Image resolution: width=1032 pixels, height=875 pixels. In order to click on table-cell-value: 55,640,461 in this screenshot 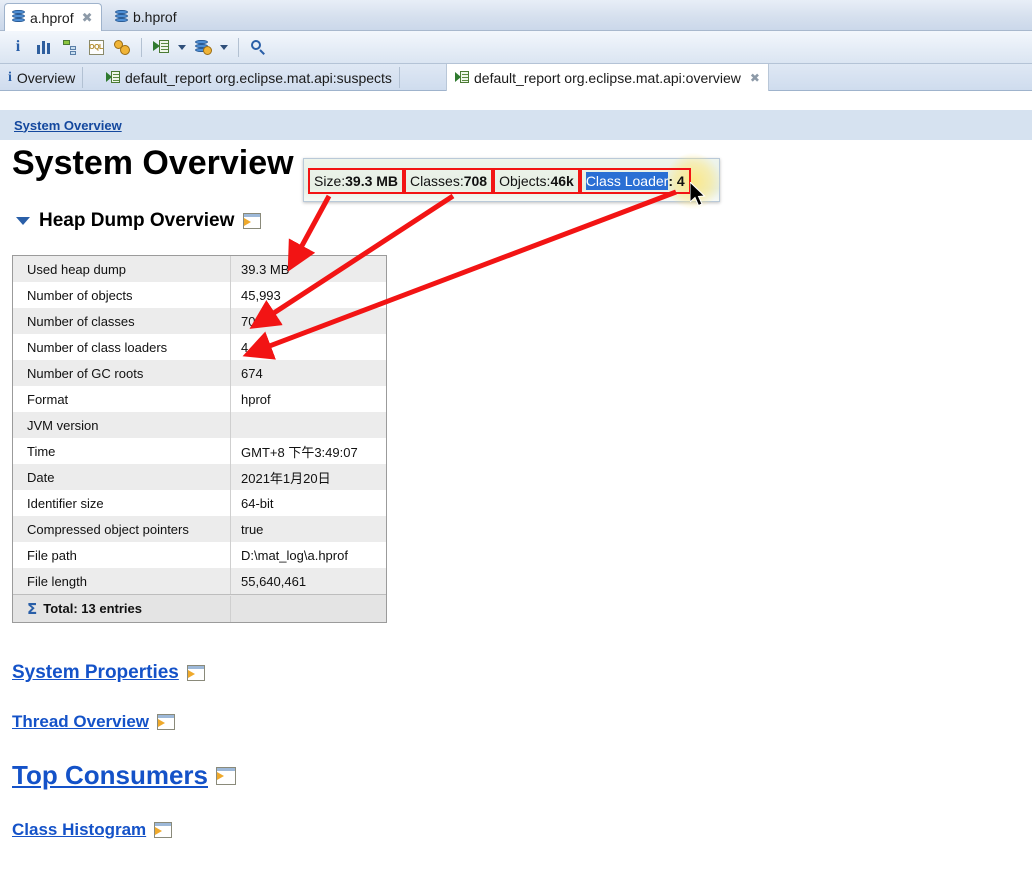, I will do `click(274, 581)`.